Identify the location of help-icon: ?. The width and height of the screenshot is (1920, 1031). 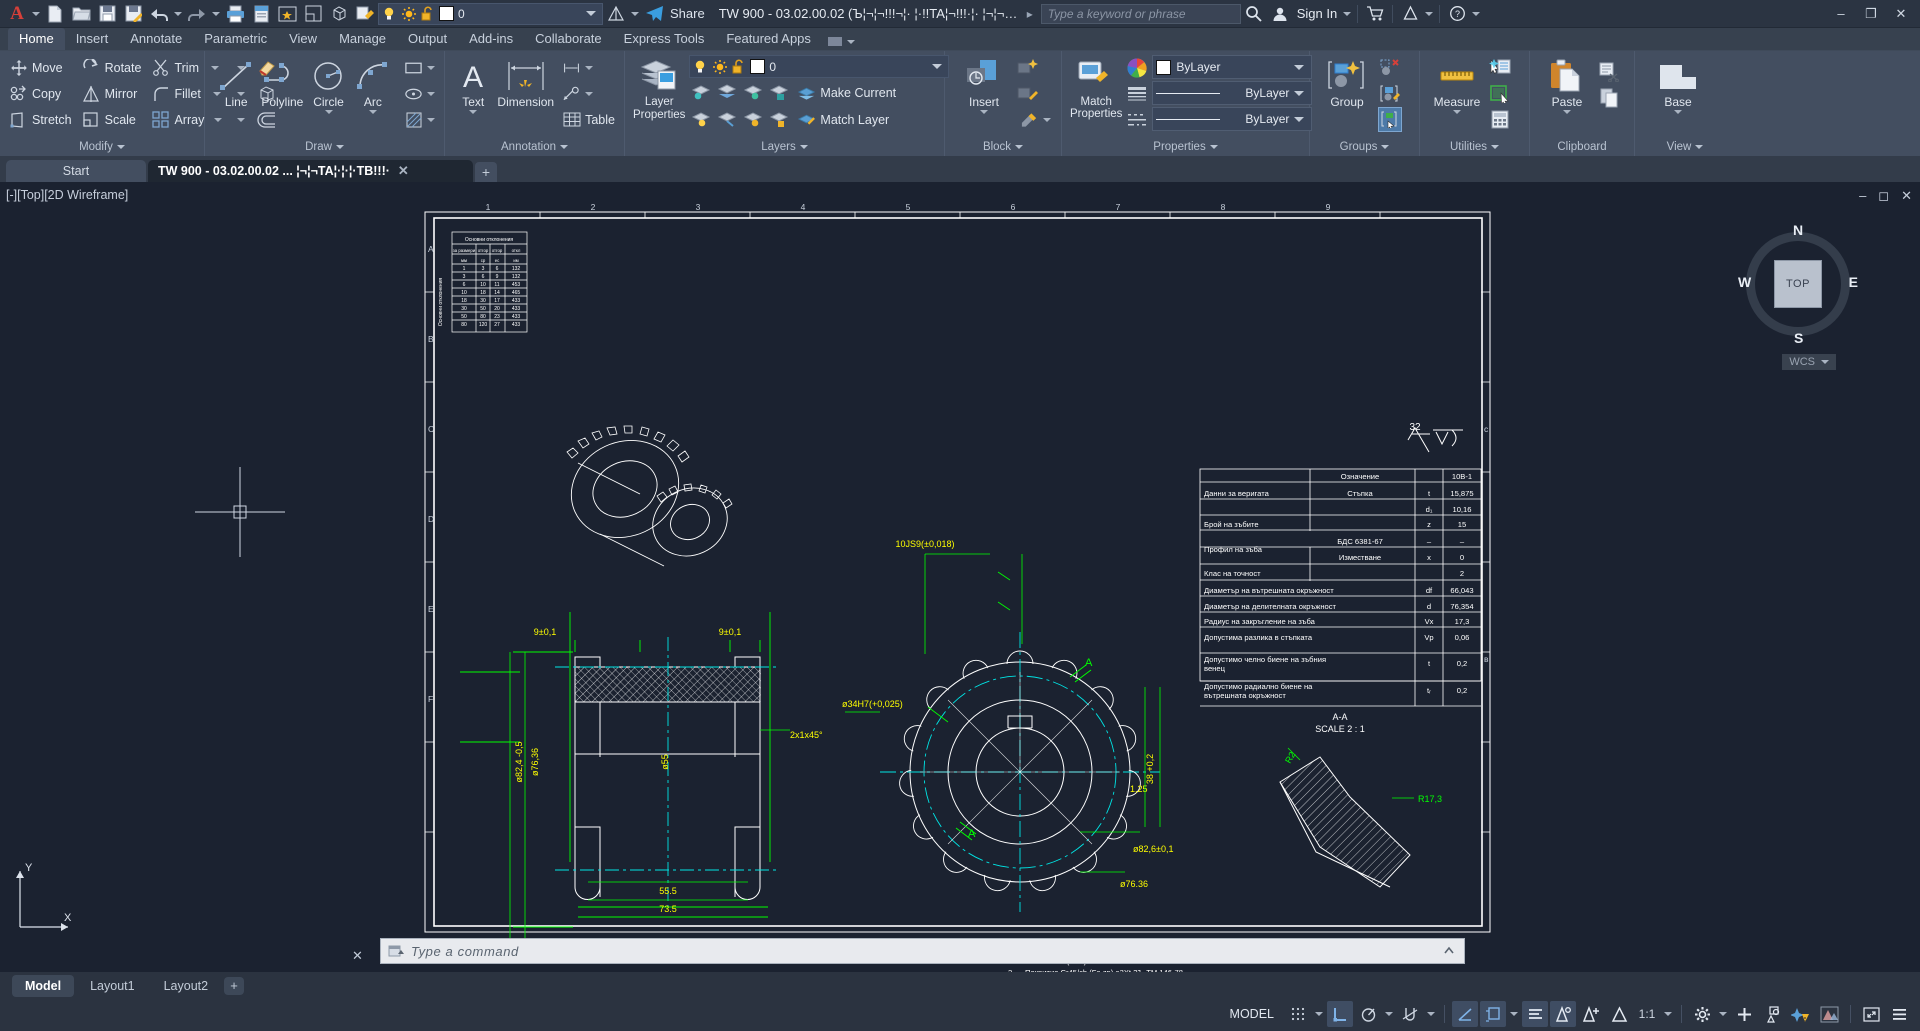
(1457, 14).